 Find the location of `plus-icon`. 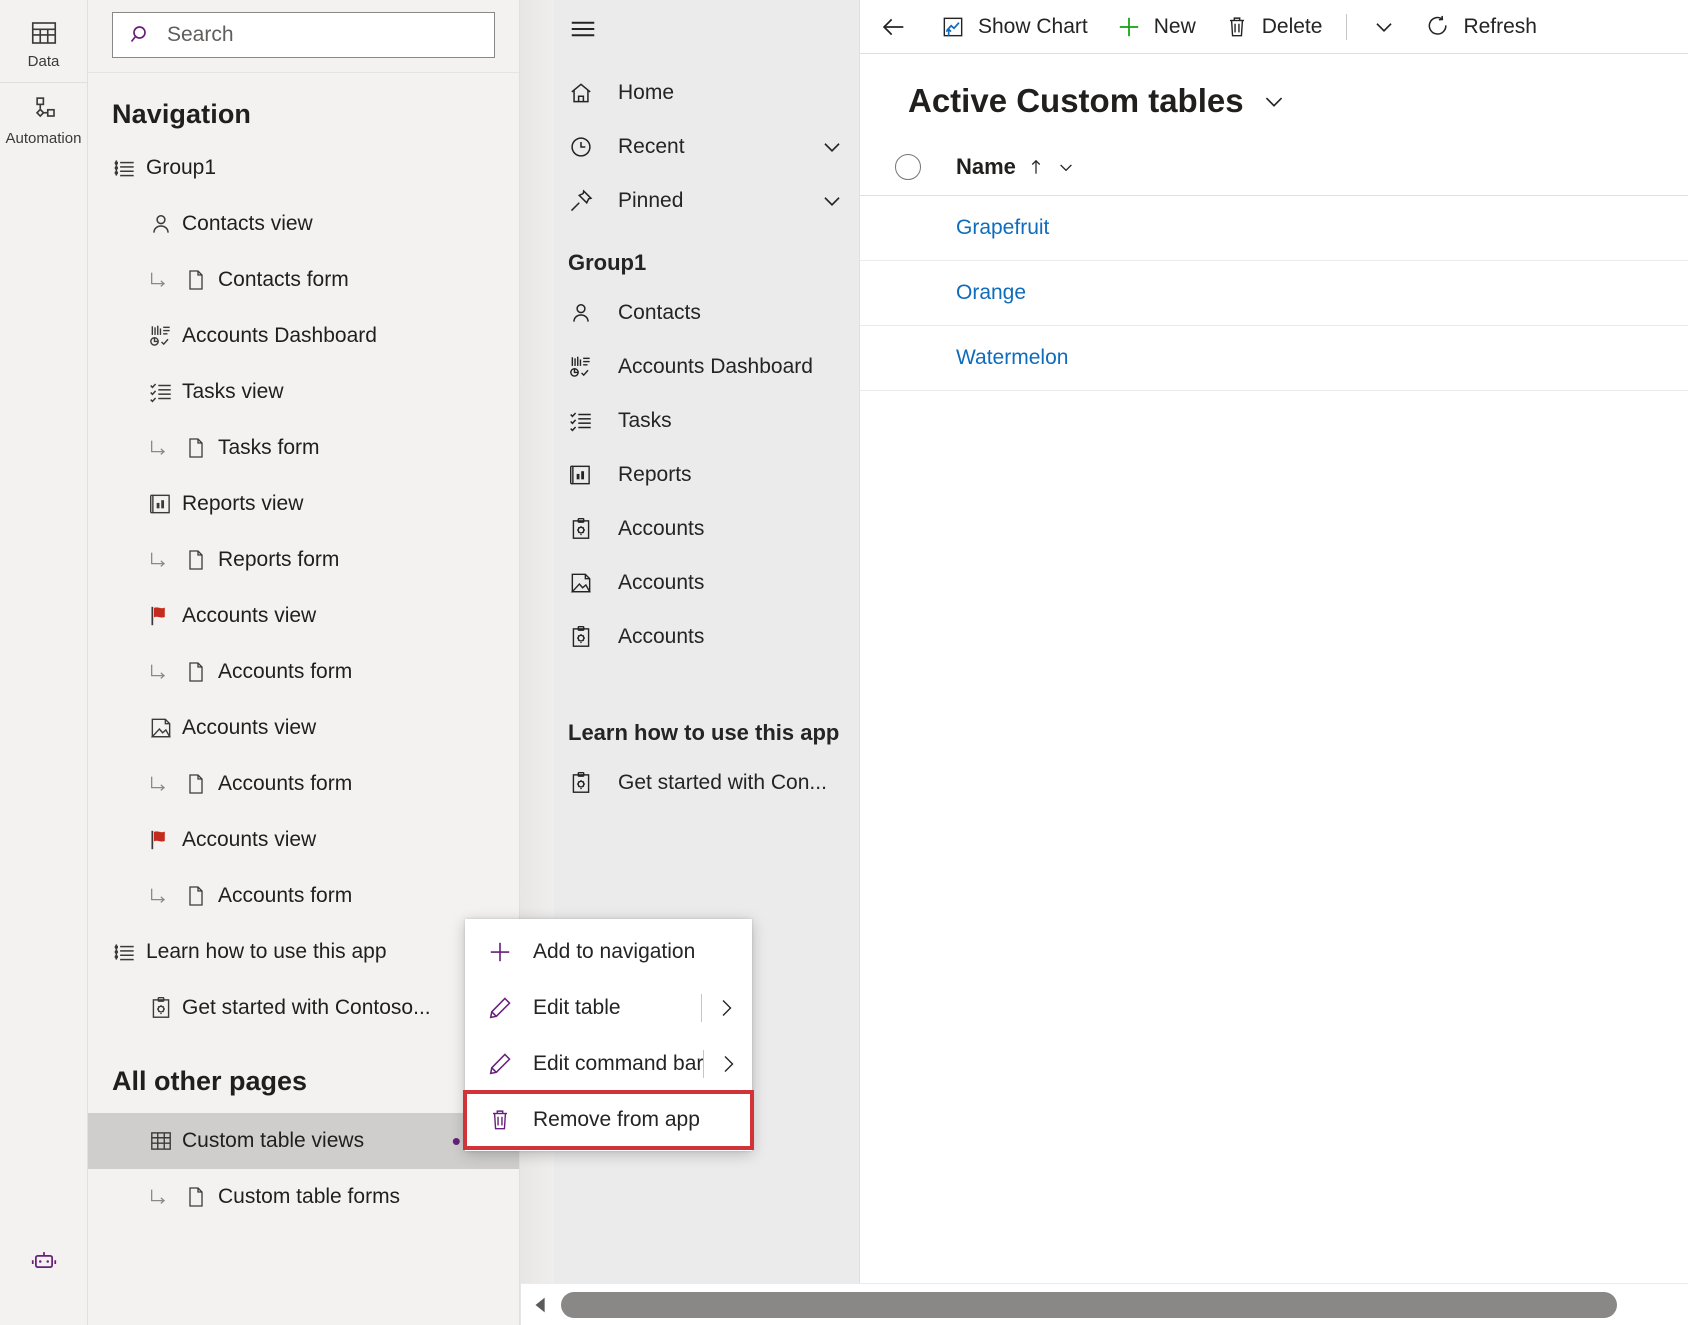

plus-icon is located at coordinates (1129, 27).